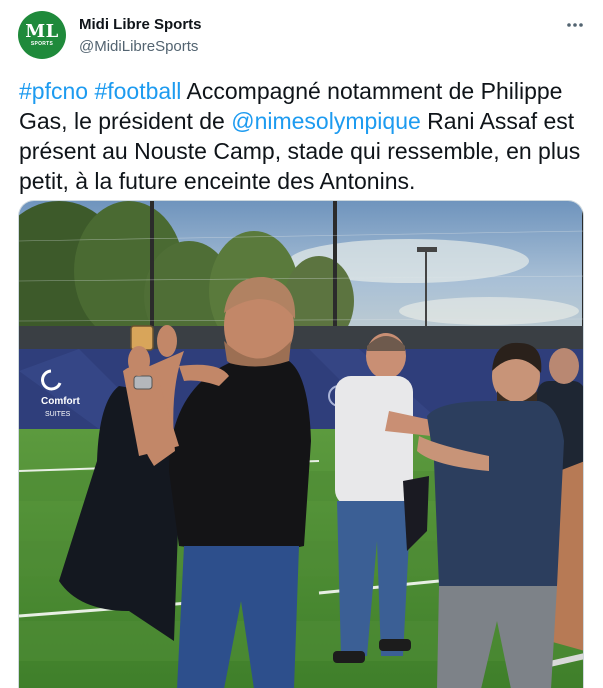 The height and width of the screenshot is (688, 603). Describe the element at coordinates (58, 414) in the screenshot. I see `banner-sub: SUITES` at that location.